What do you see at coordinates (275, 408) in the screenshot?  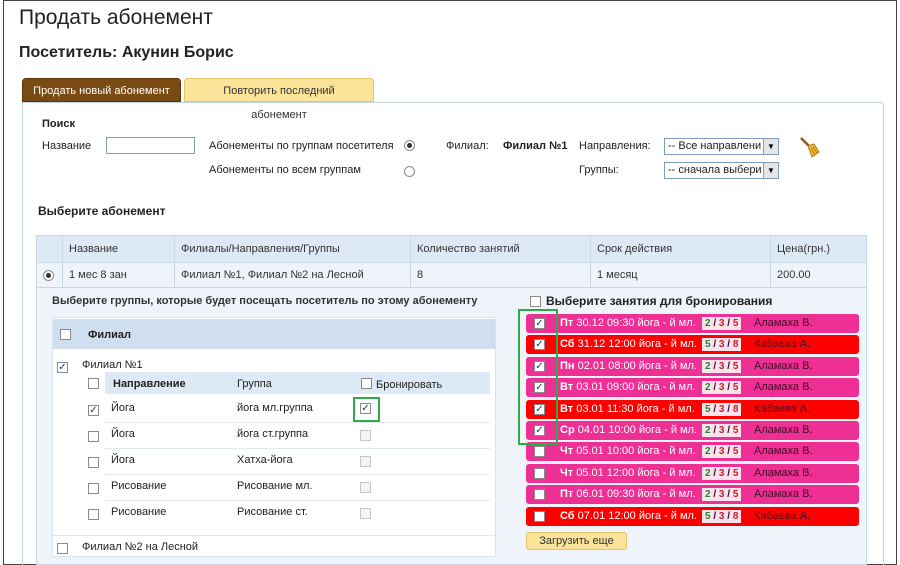 I see `group-name: йога мл.группа` at bounding box center [275, 408].